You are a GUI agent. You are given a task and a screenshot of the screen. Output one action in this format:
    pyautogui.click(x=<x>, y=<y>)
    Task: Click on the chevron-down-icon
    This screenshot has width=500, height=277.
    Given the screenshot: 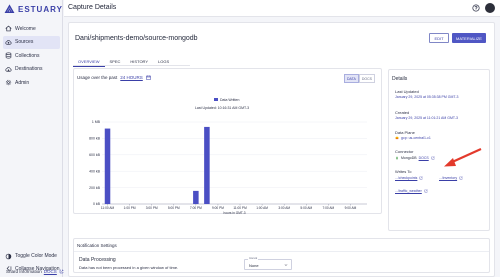 What is the action you would take?
    pyautogui.click(x=286, y=265)
    